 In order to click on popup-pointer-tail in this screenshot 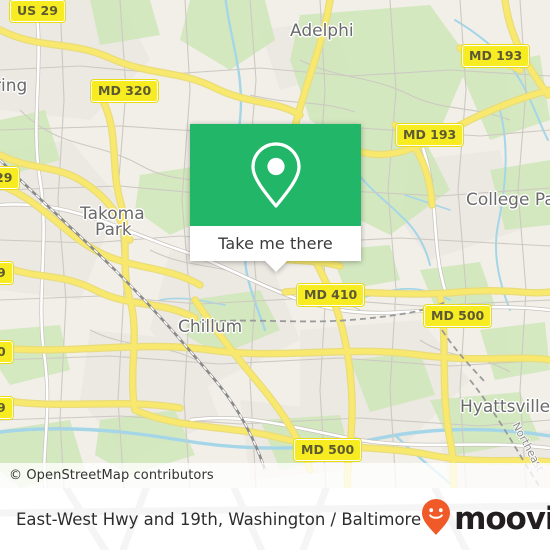, I will do `click(275, 266)`.